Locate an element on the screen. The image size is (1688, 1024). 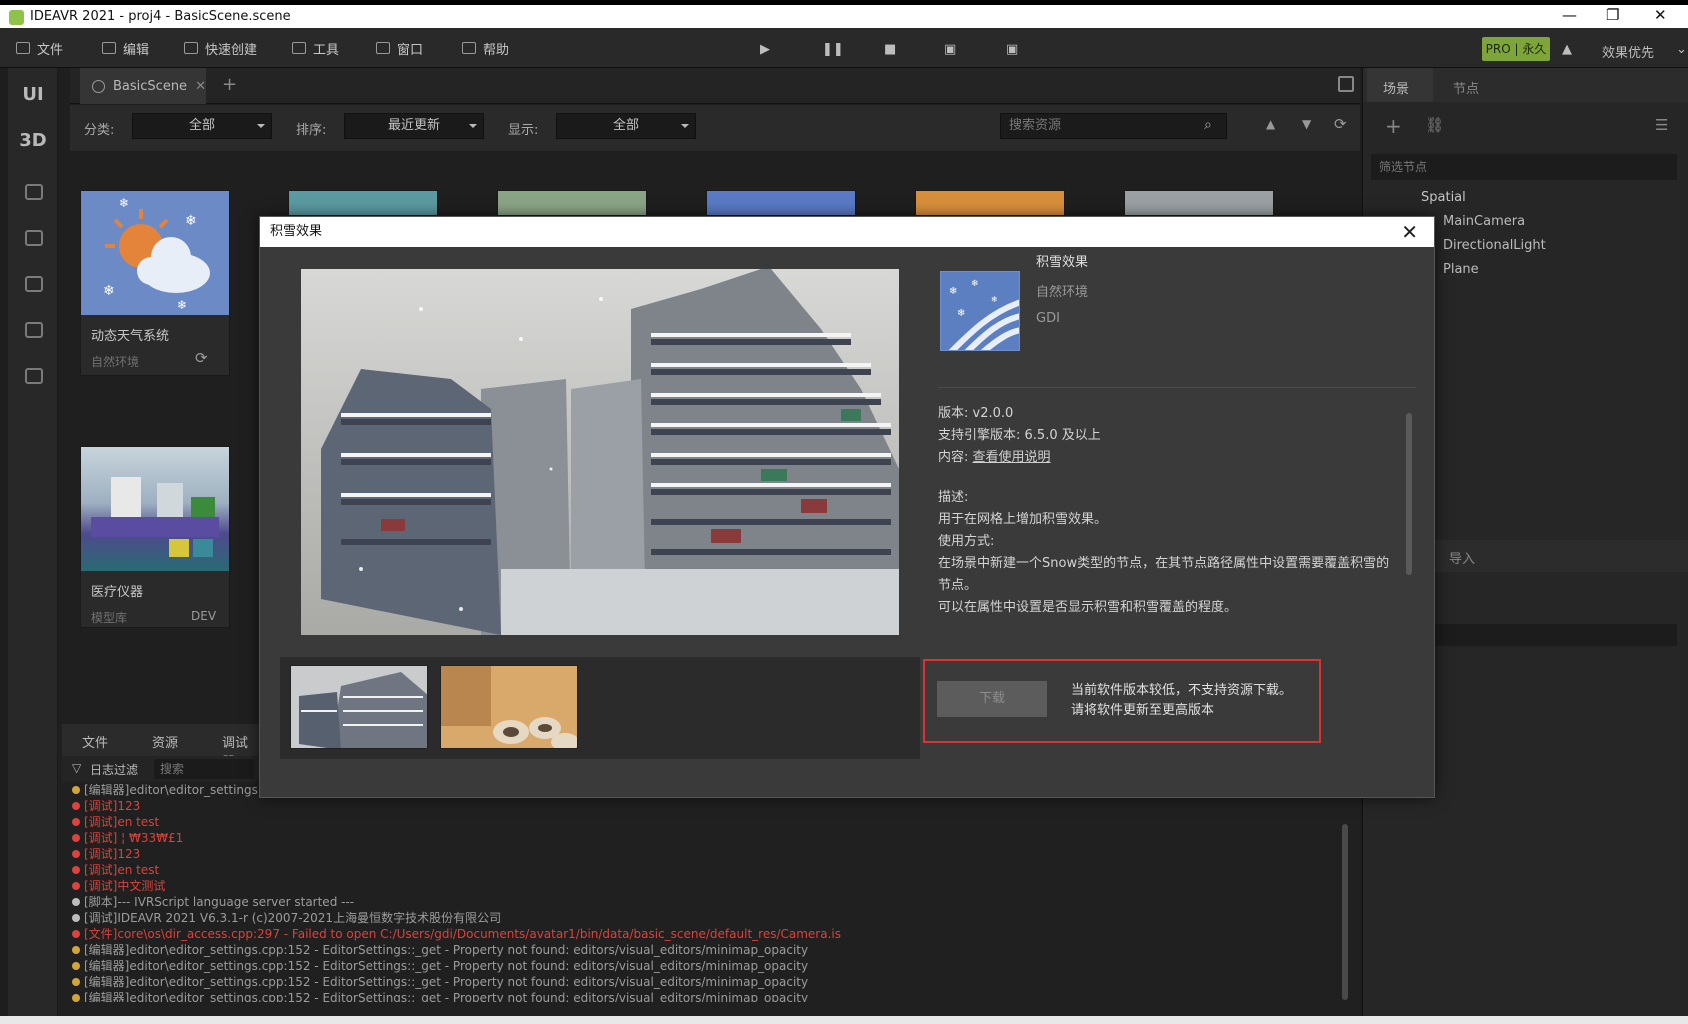
log-text: [调试] ¦ ₩33₩£1 is located at coordinates (134, 838).